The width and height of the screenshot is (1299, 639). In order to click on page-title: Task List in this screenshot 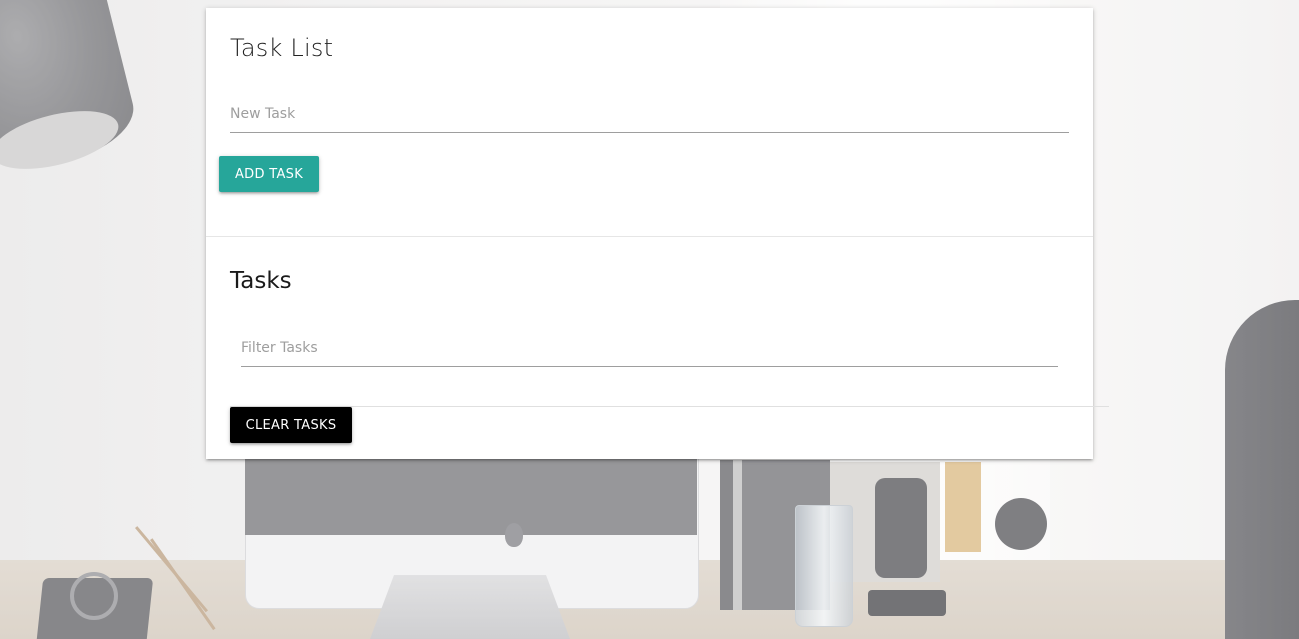, I will do `click(282, 48)`.